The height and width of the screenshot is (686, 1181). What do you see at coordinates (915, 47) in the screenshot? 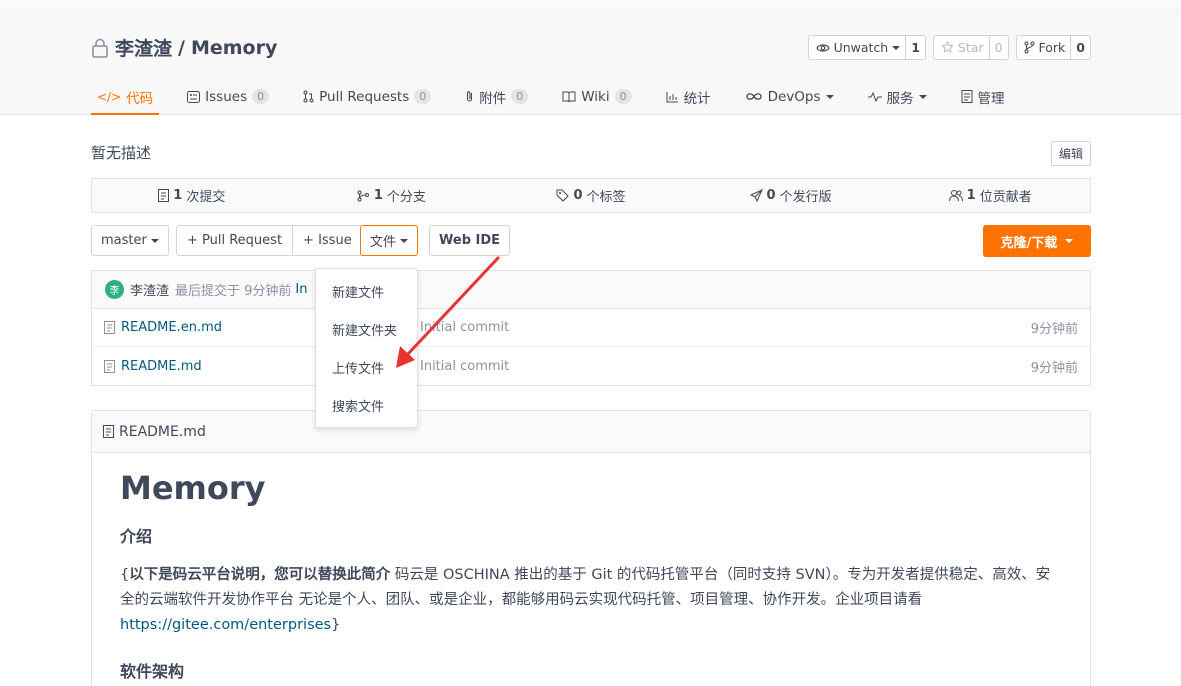
I see `watch-count: 1` at bounding box center [915, 47].